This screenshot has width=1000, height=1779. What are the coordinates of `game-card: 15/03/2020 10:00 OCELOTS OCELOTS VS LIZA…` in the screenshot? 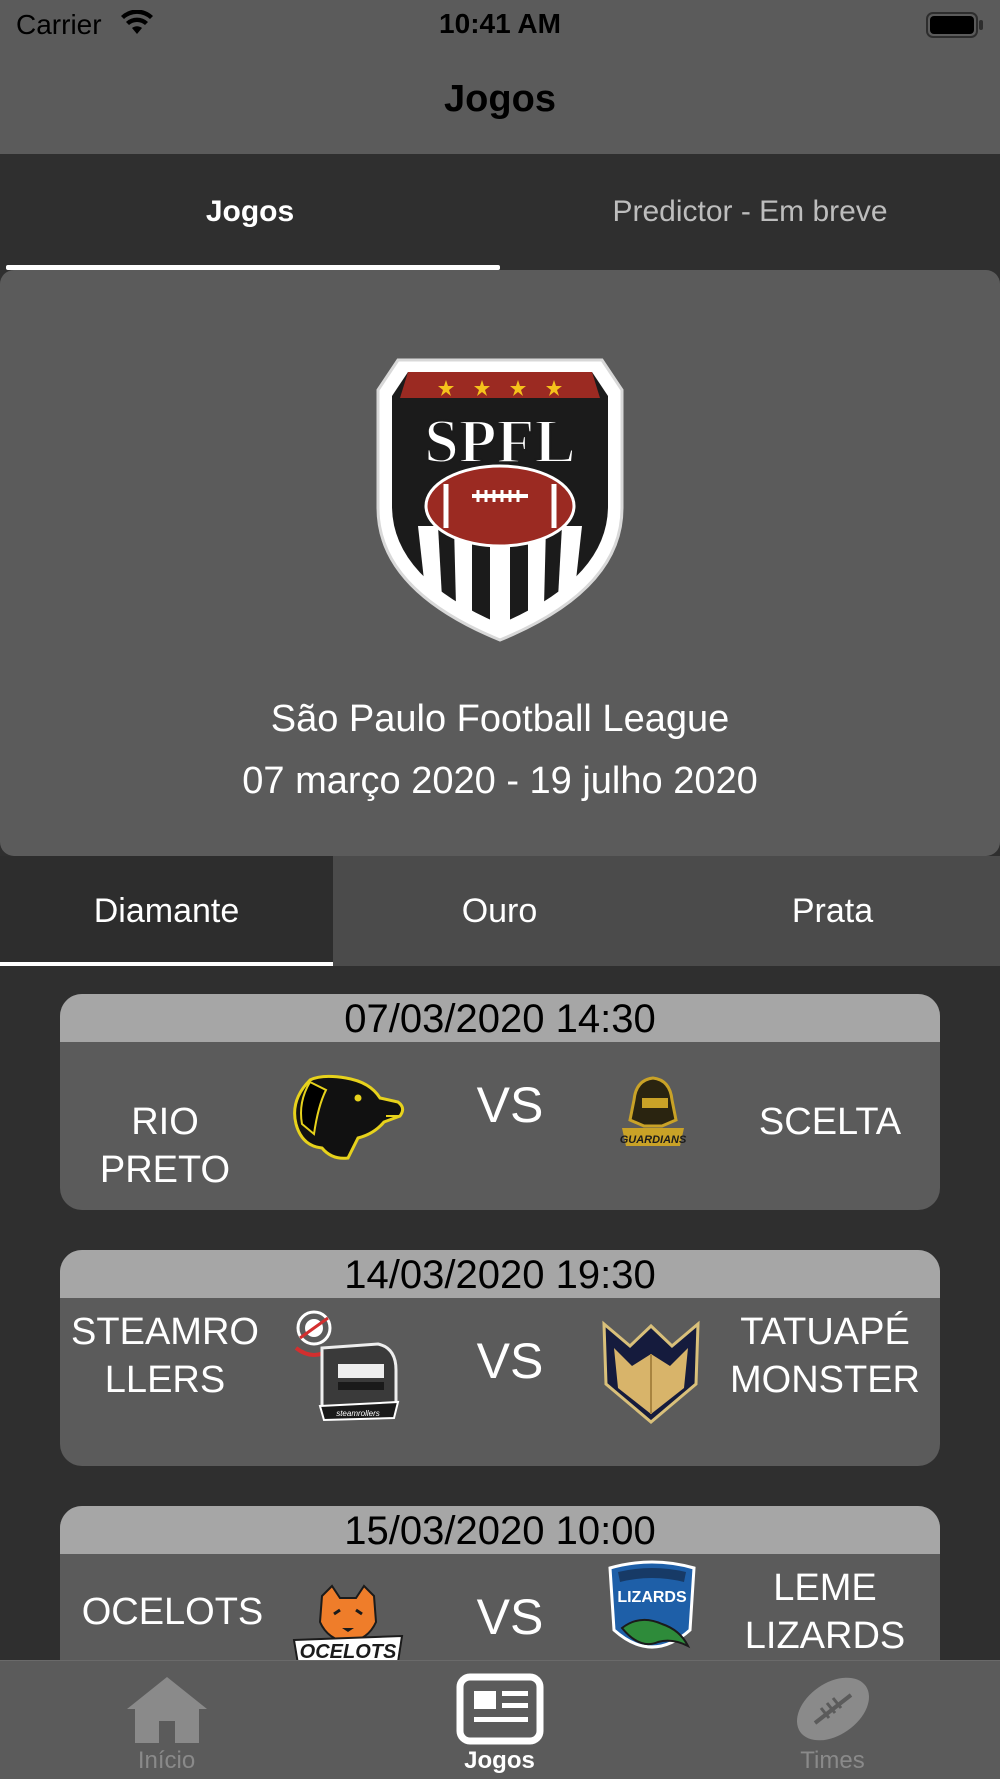 It's located at (500, 1583).